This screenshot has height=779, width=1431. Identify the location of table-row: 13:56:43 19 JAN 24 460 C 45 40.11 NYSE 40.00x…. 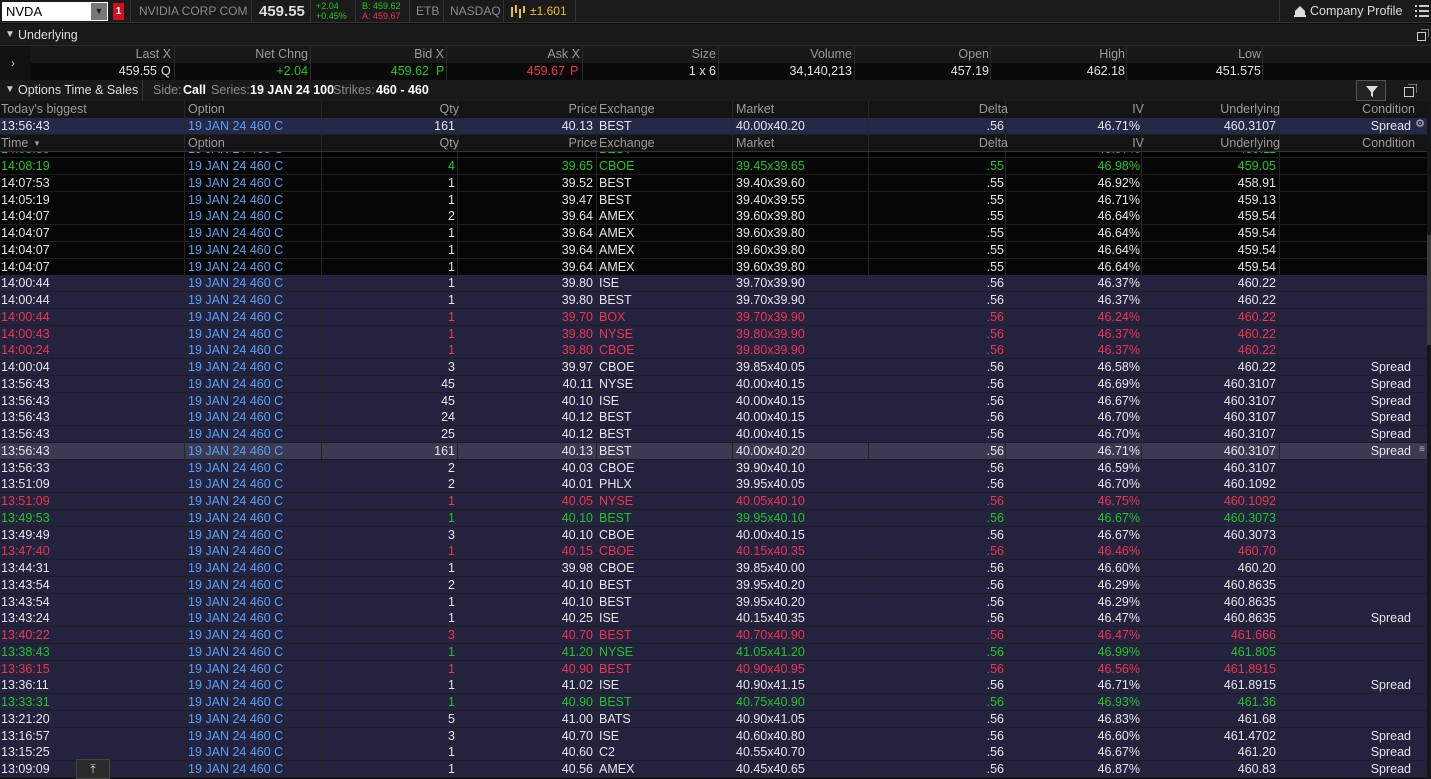
(713, 384).